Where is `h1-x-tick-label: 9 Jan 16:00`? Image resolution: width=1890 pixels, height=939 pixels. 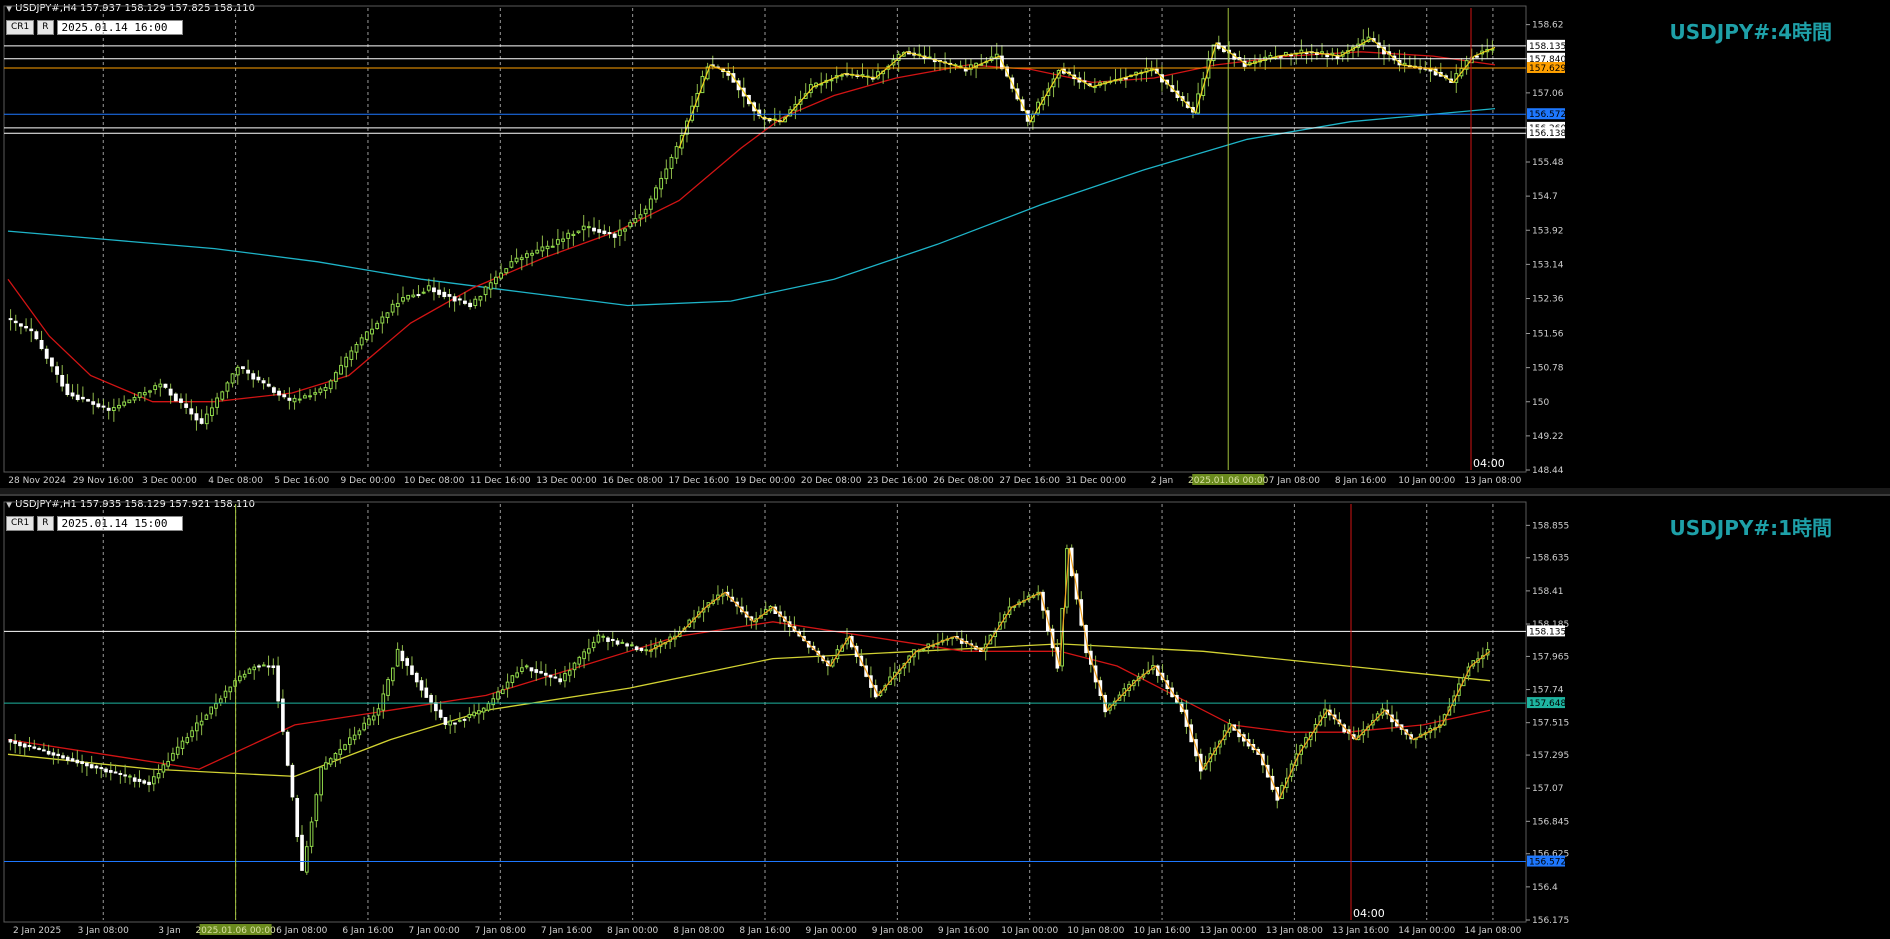 h1-x-tick-label: 9 Jan 16:00 is located at coordinates (964, 931).